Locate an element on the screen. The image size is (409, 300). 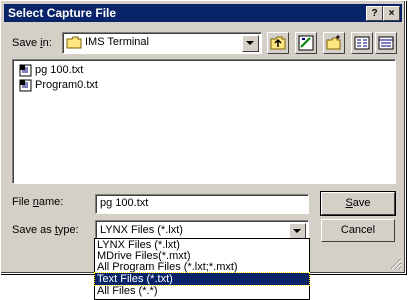
new-folder-button is located at coordinates (334, 43).